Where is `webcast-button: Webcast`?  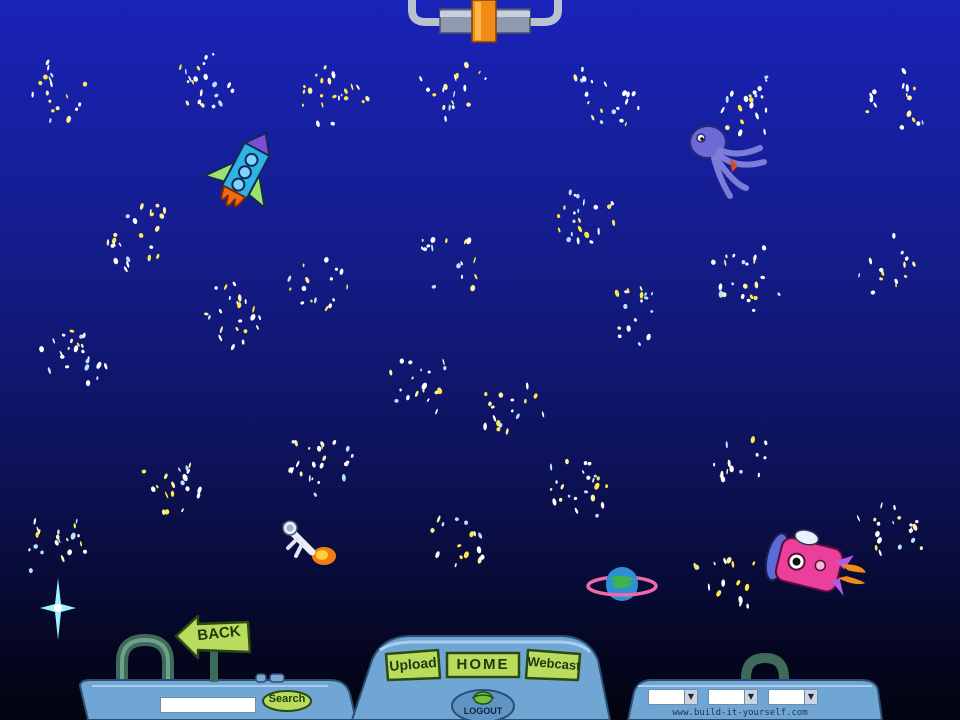 webcast-button: Webcast is located at coordinates (554, 665).